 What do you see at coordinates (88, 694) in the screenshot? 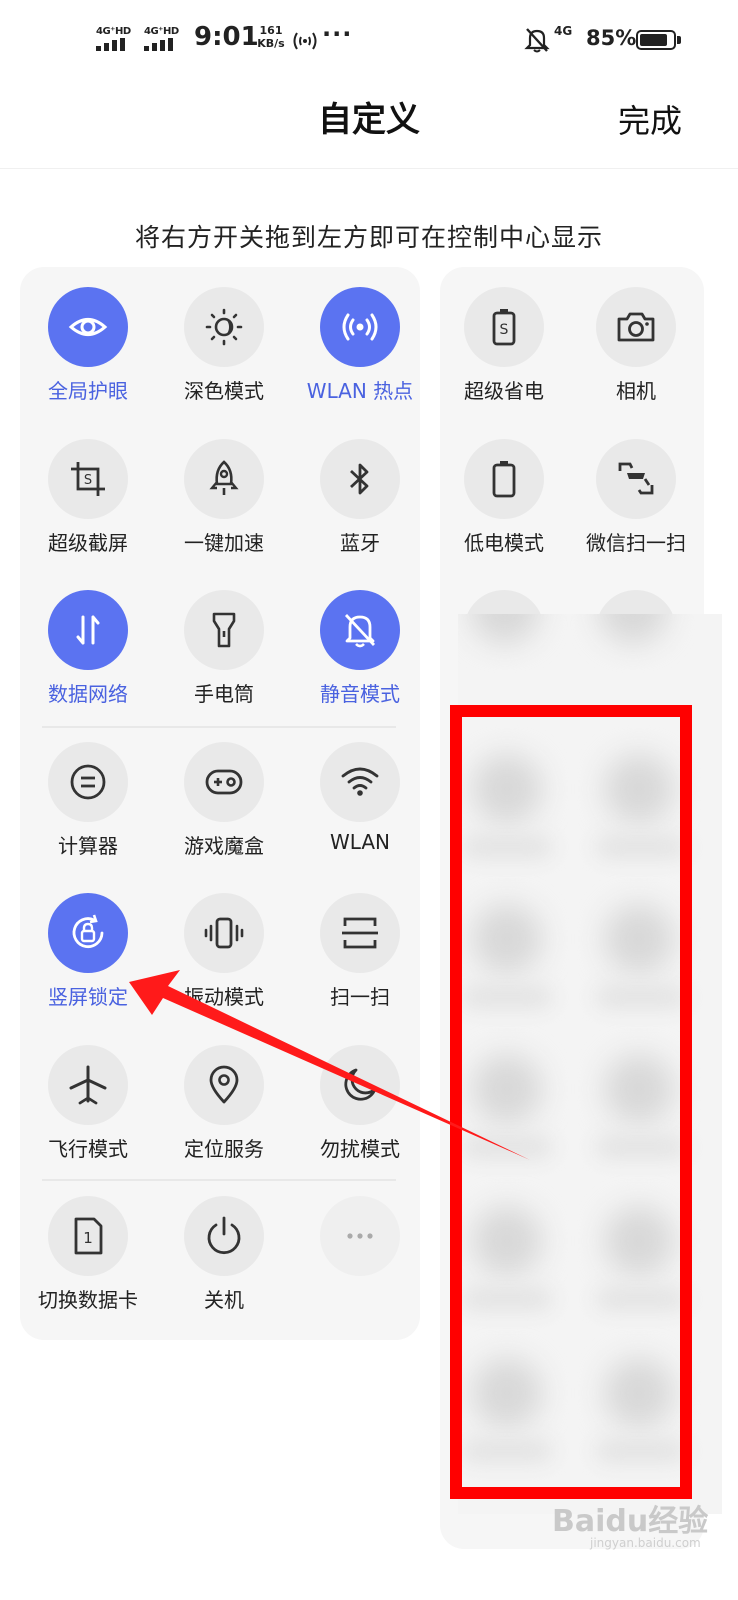
I see `tile-label: 数据网络` at bounding box center [88, 694].